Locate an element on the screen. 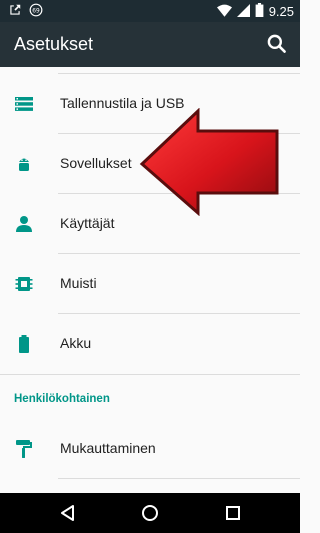 The image size is (320, 533). divider is located at coordinates (179, 478).